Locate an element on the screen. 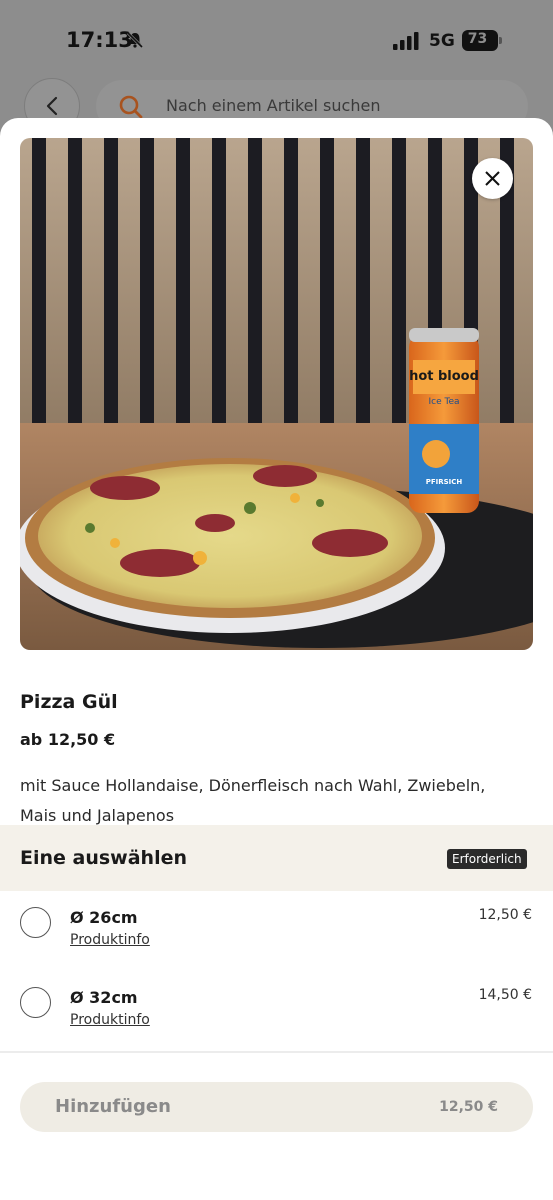  search-input: Nach einem Artikel suchen is located at coordinates (273, 105).